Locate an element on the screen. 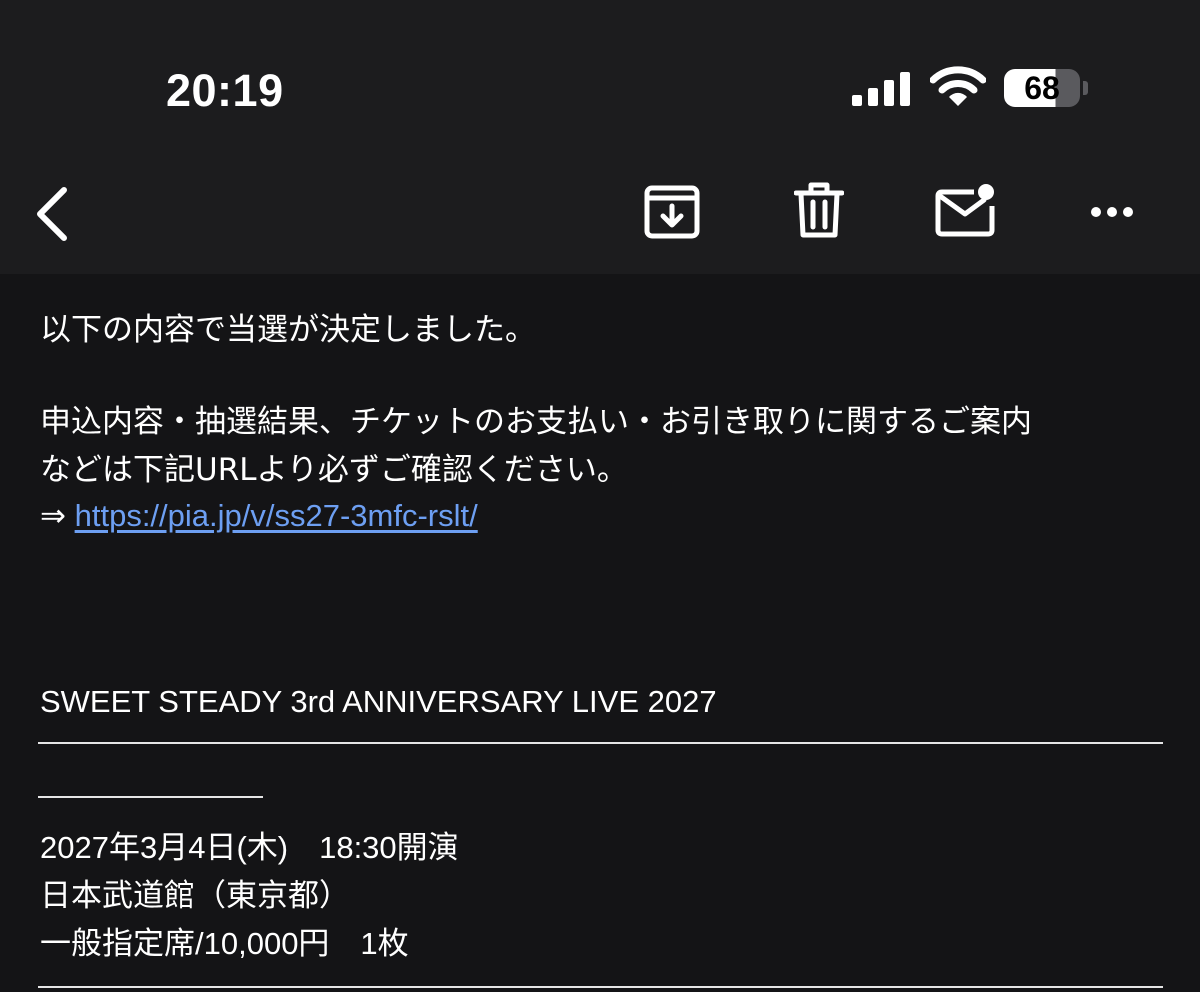  url-line: ⇒ https://pia.jp/v/ss27-3mfc-rslt/ is located at coordinates (259, 516).